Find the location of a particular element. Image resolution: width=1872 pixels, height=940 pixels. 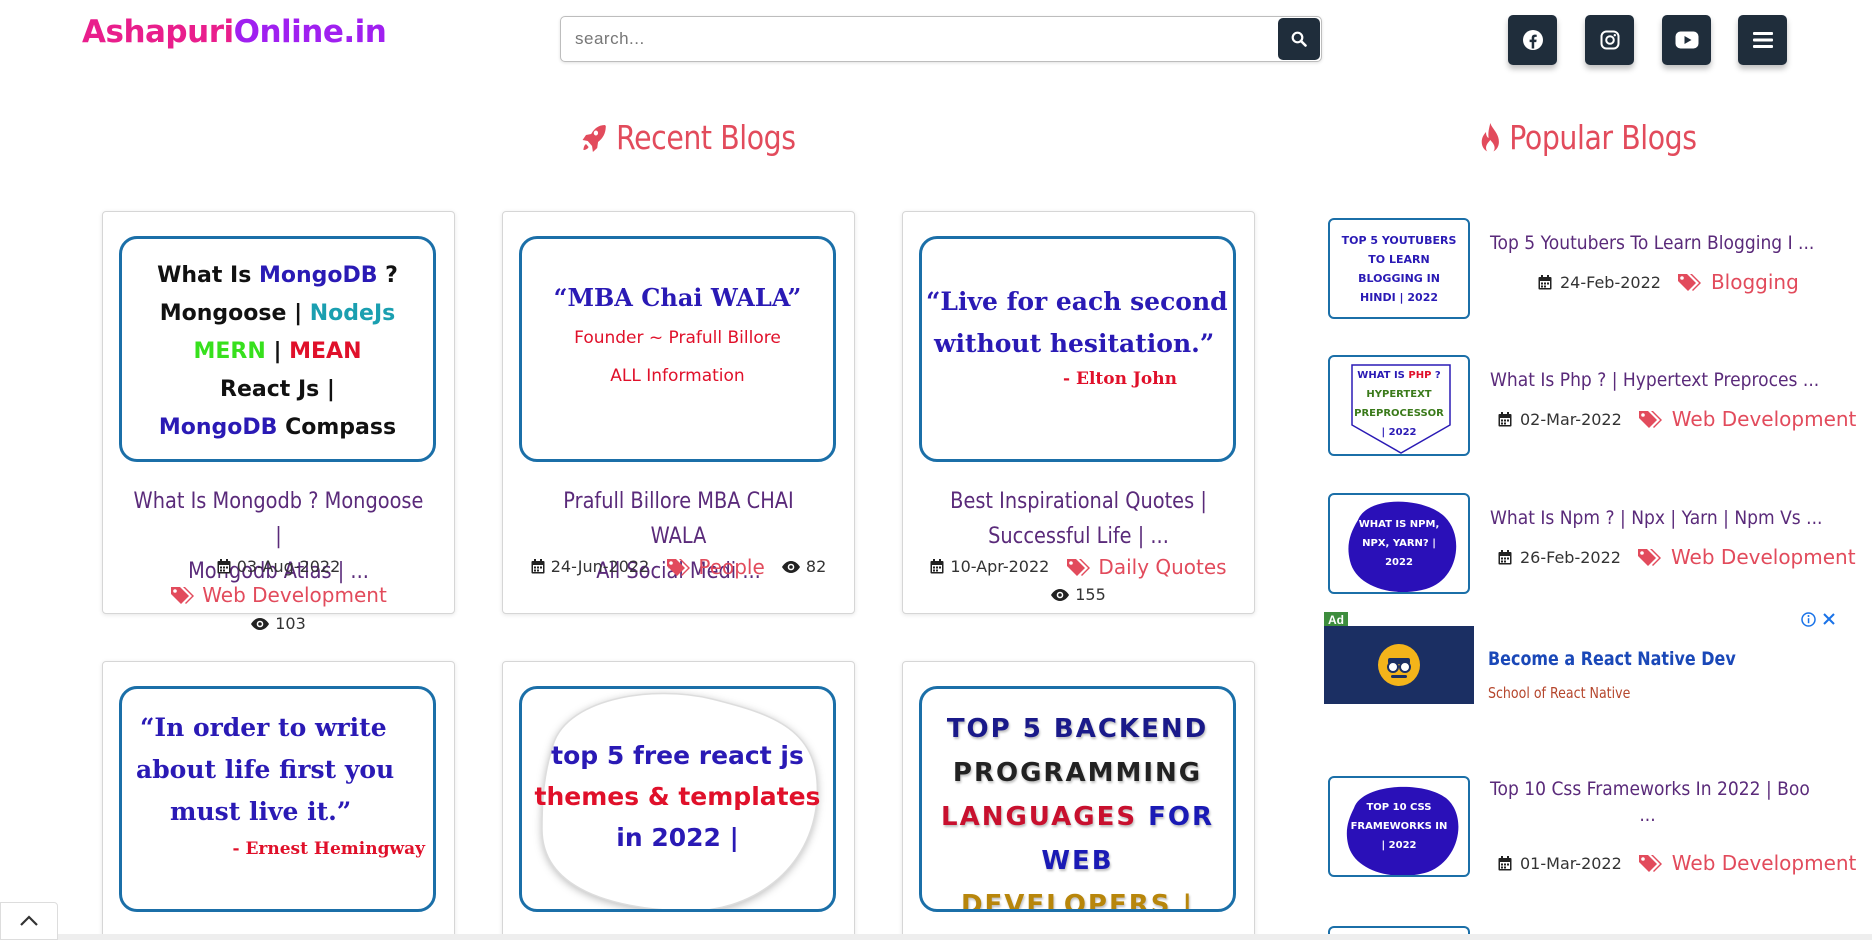

scroll-to-top-button is located at coordinates (29, 921).